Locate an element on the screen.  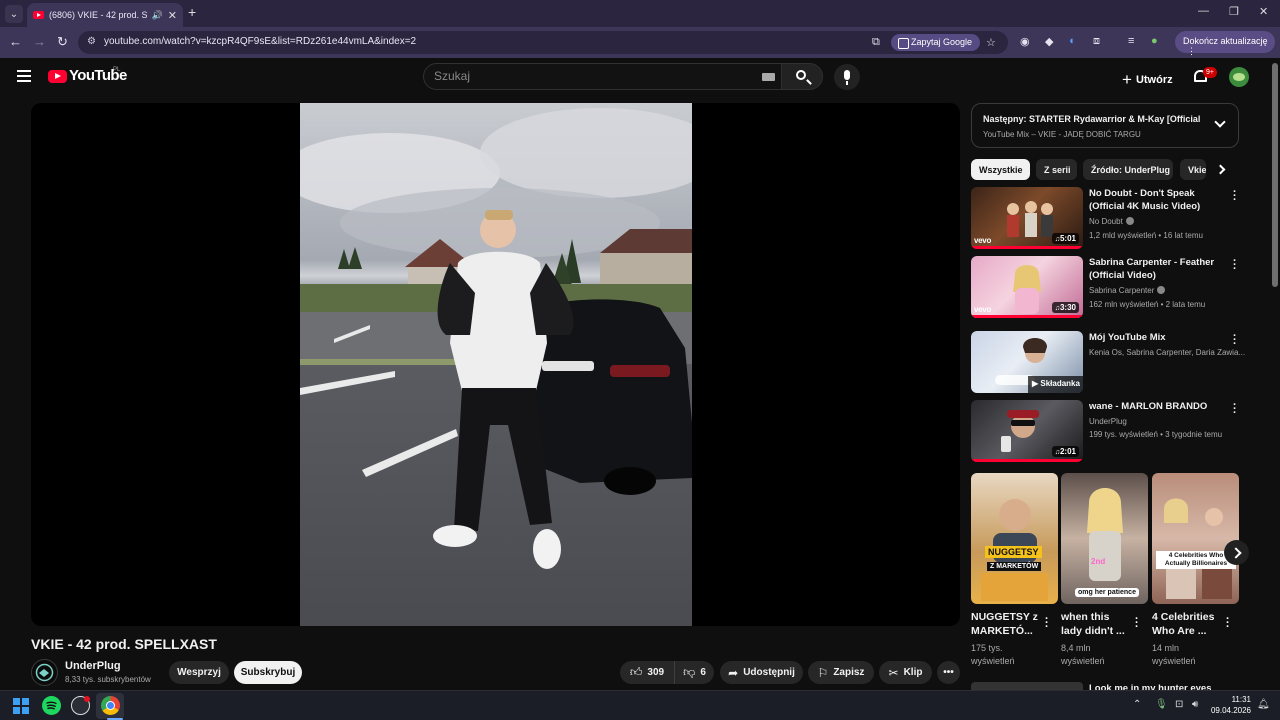
short-views: 14 mln wyświetleń is located at coordinates (1174, 654).